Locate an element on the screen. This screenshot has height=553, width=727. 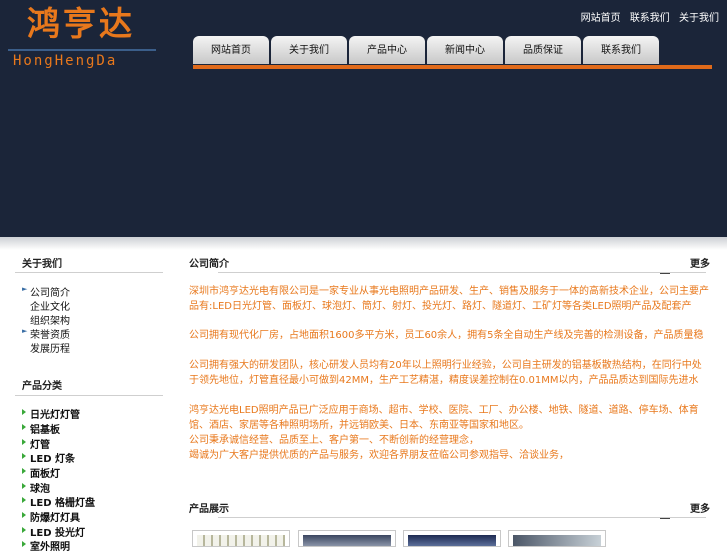
about-item: 企业文化 is located at coordinates (50, 305).